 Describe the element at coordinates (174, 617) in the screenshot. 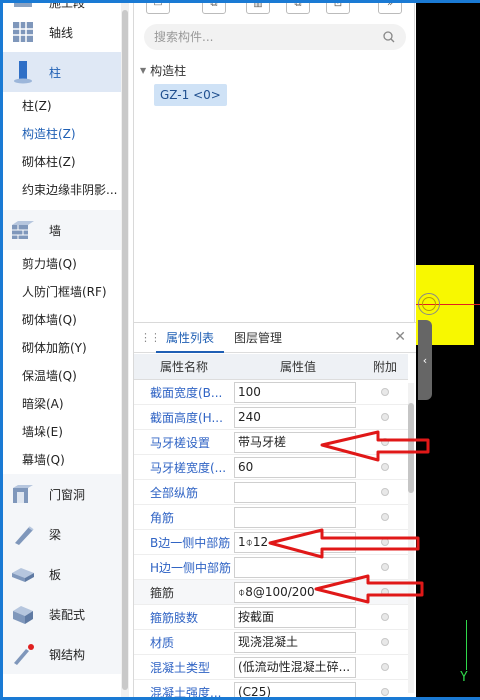

I see `property-name: 箍筋肢数` at that location.